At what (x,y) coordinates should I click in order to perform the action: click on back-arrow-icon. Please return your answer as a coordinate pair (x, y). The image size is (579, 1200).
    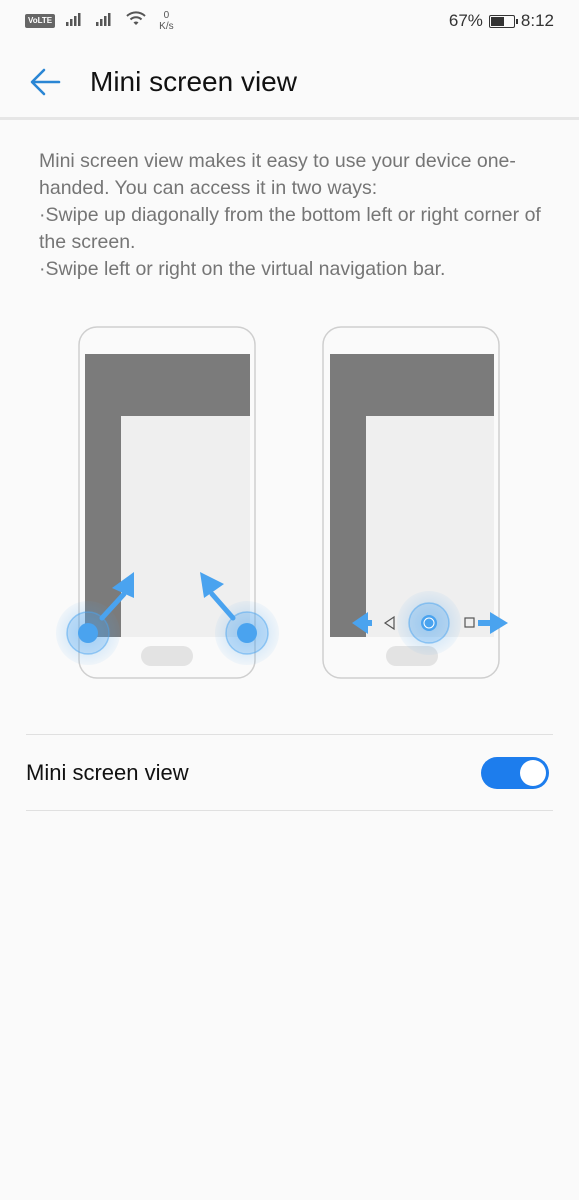
    Looking at the image, I should click on (45, 82).